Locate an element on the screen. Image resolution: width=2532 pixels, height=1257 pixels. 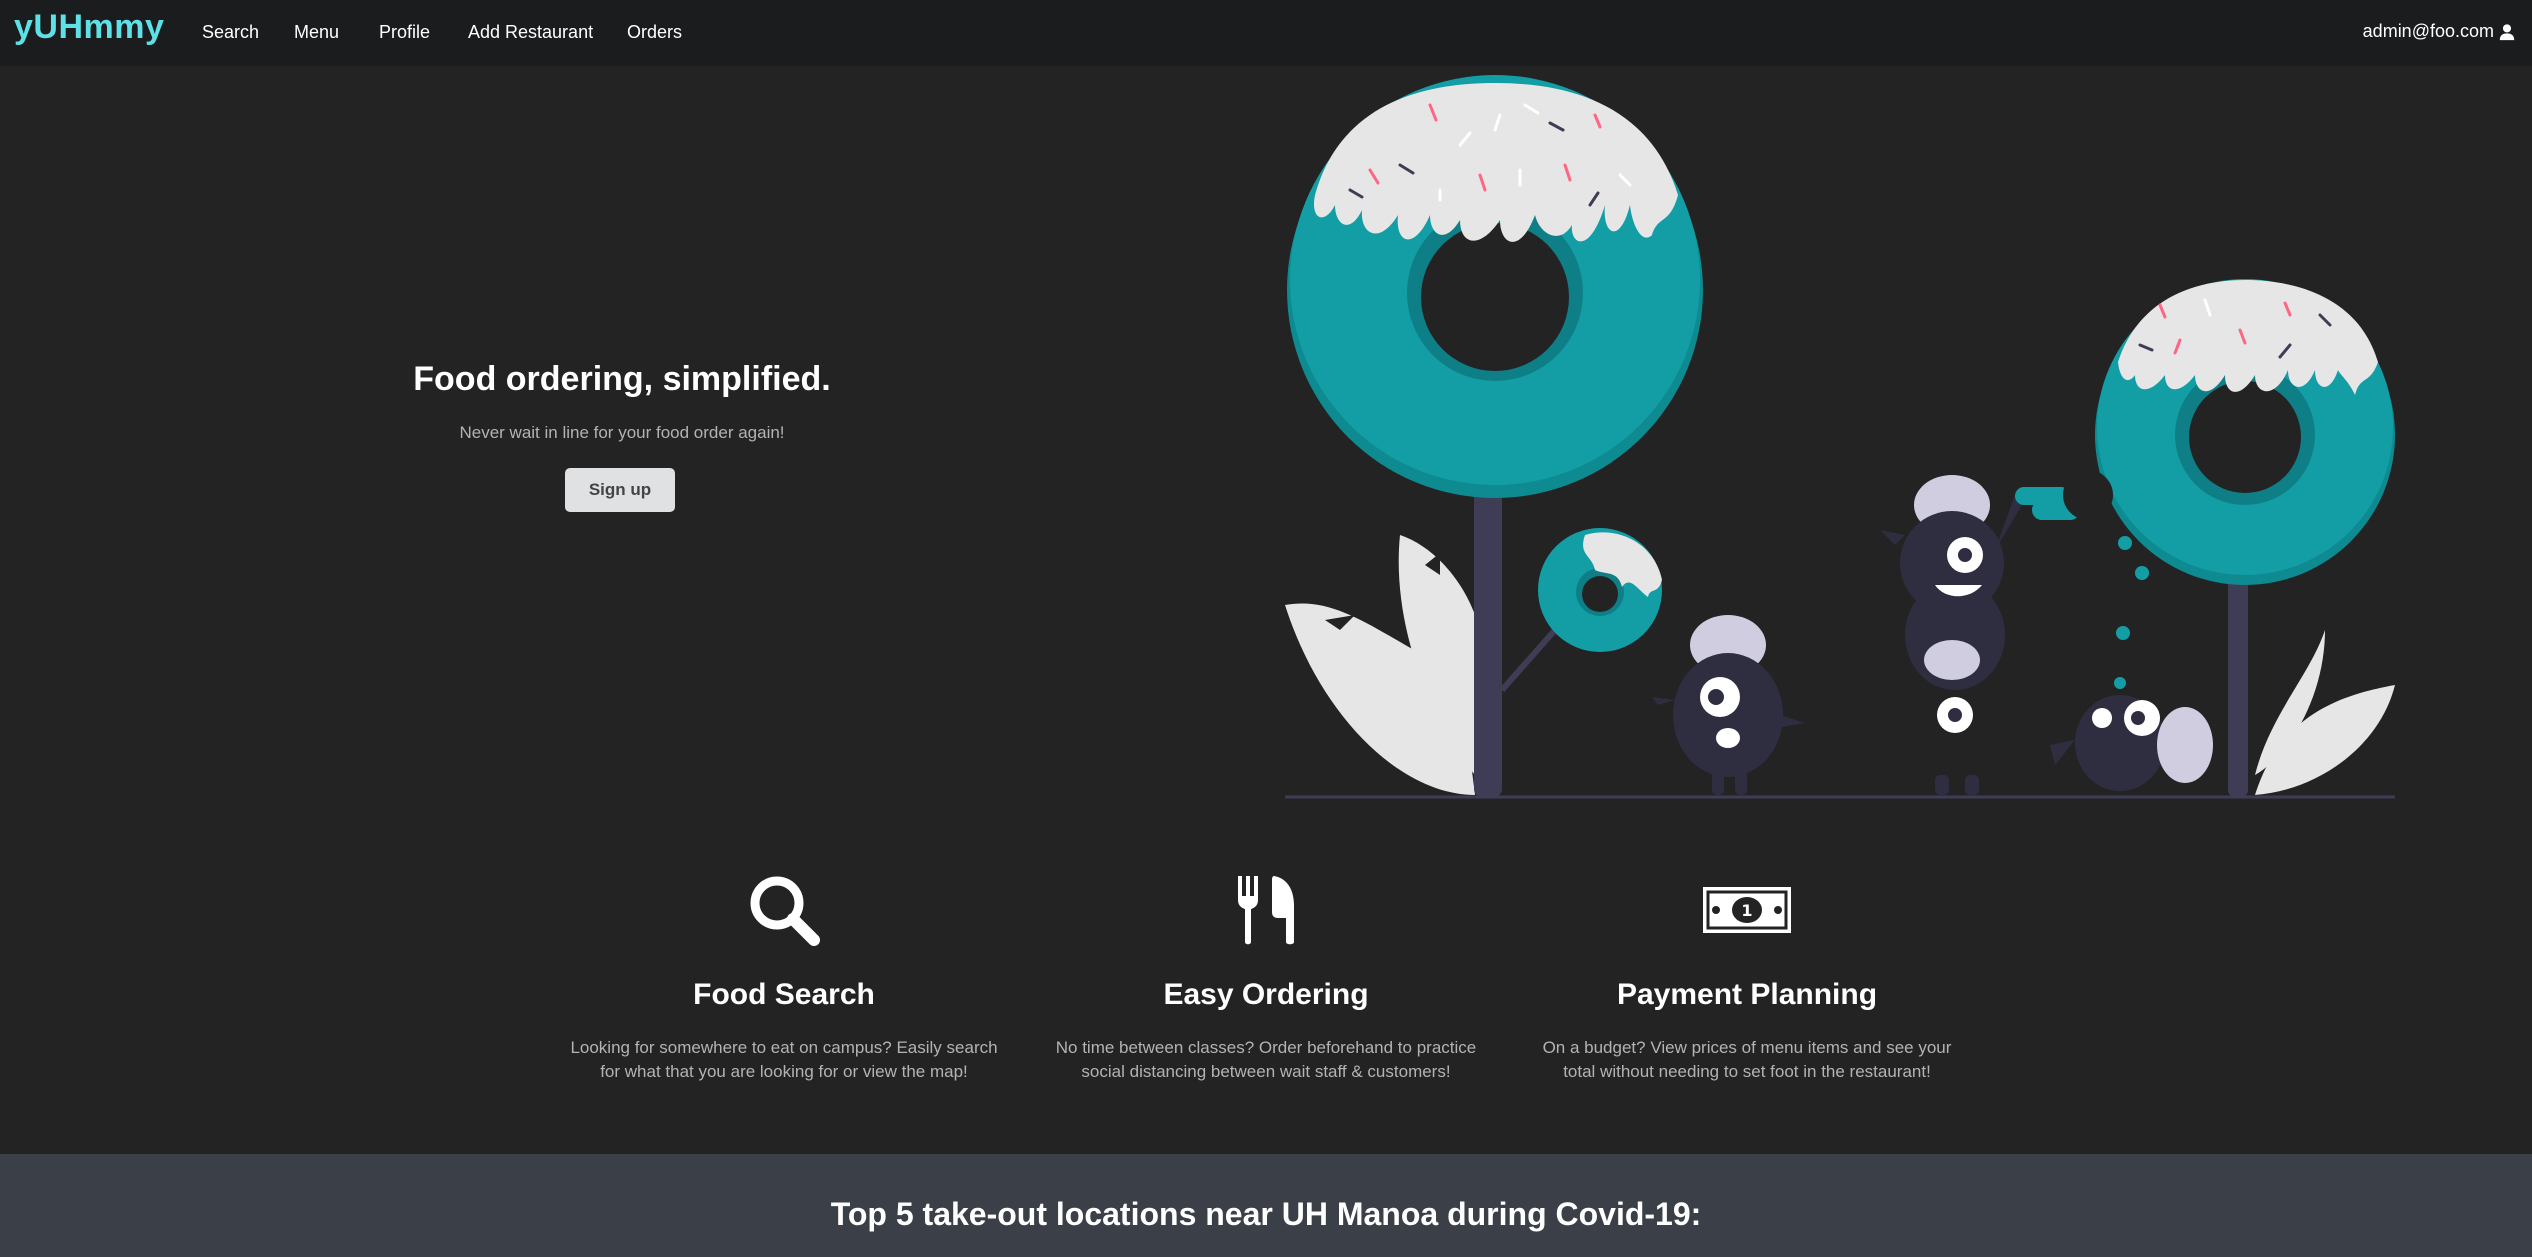
feature-title: Easy Ordering is located at coordinates (1266, 994).